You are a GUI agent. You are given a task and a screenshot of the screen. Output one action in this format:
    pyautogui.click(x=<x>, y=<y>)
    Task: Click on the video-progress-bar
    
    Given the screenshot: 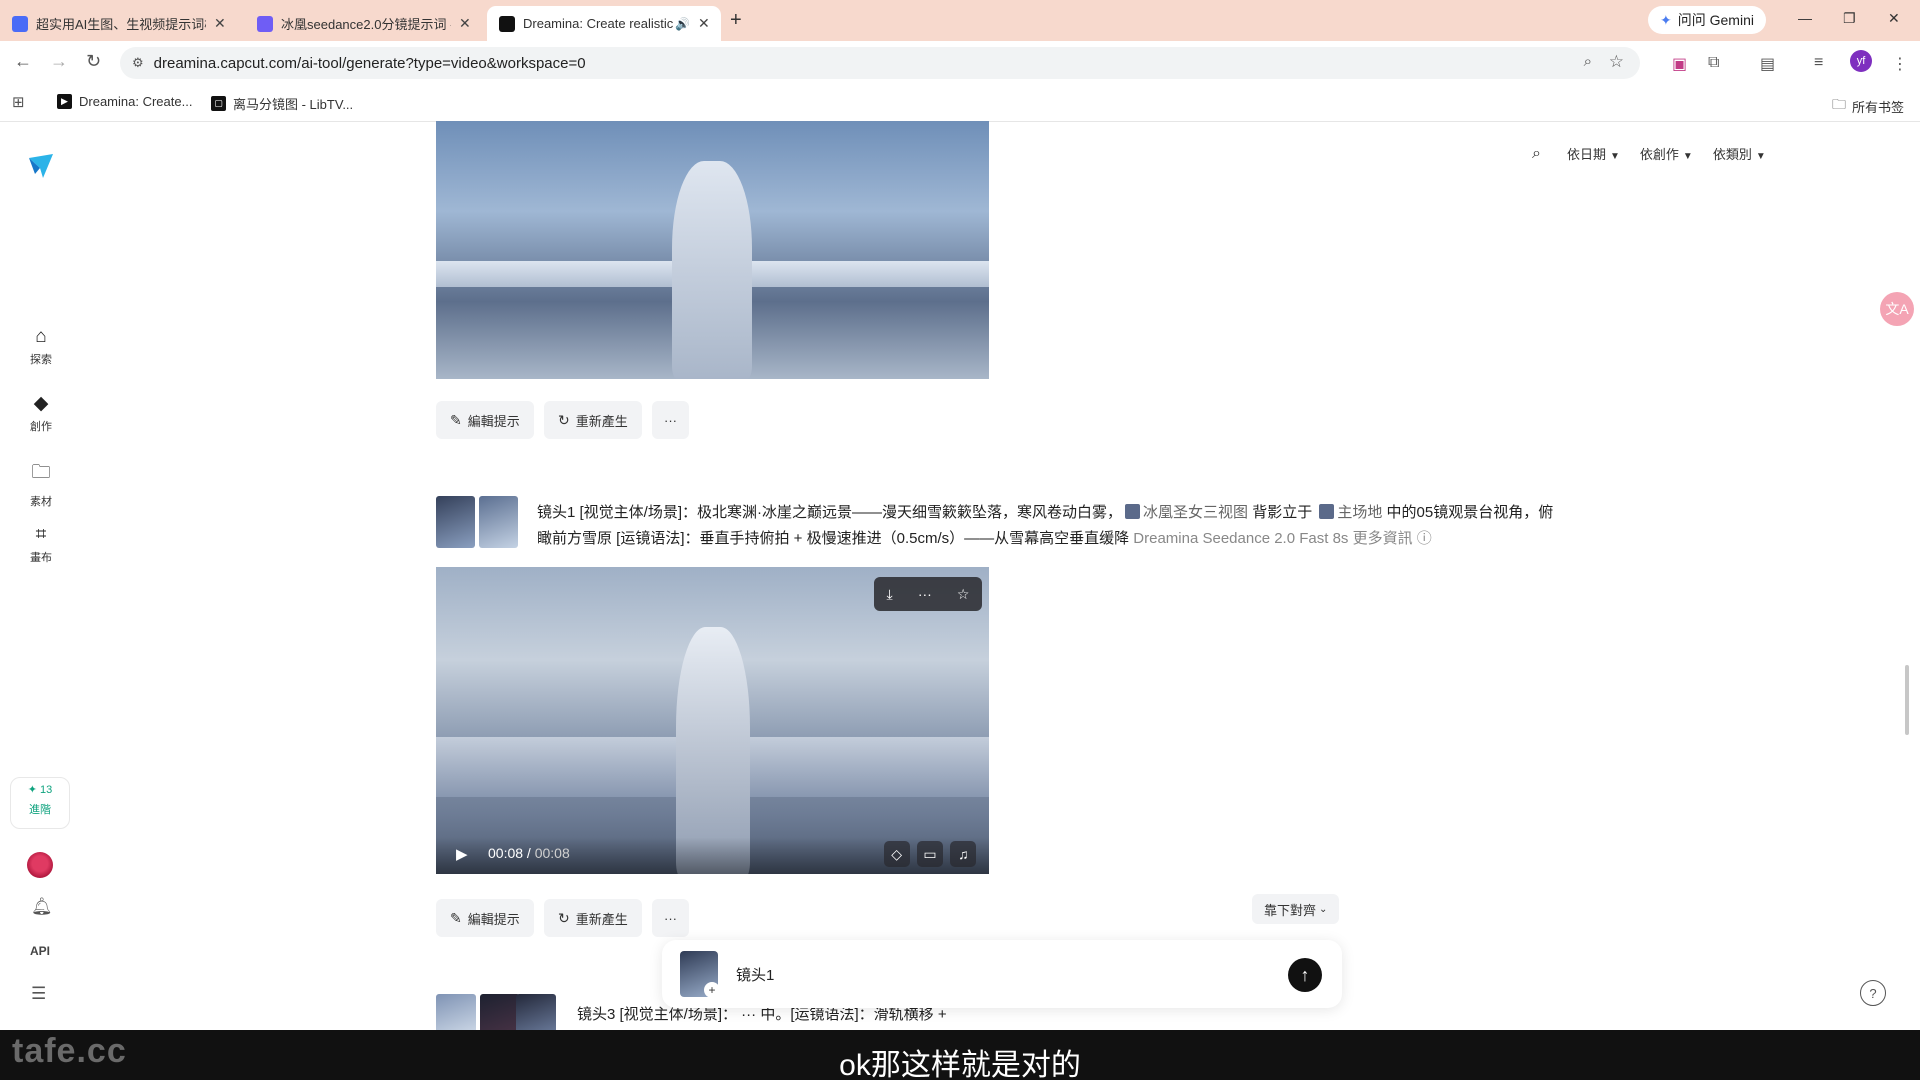 What is the action you would take?
    pyautogui.click(x=712, y=875)
    